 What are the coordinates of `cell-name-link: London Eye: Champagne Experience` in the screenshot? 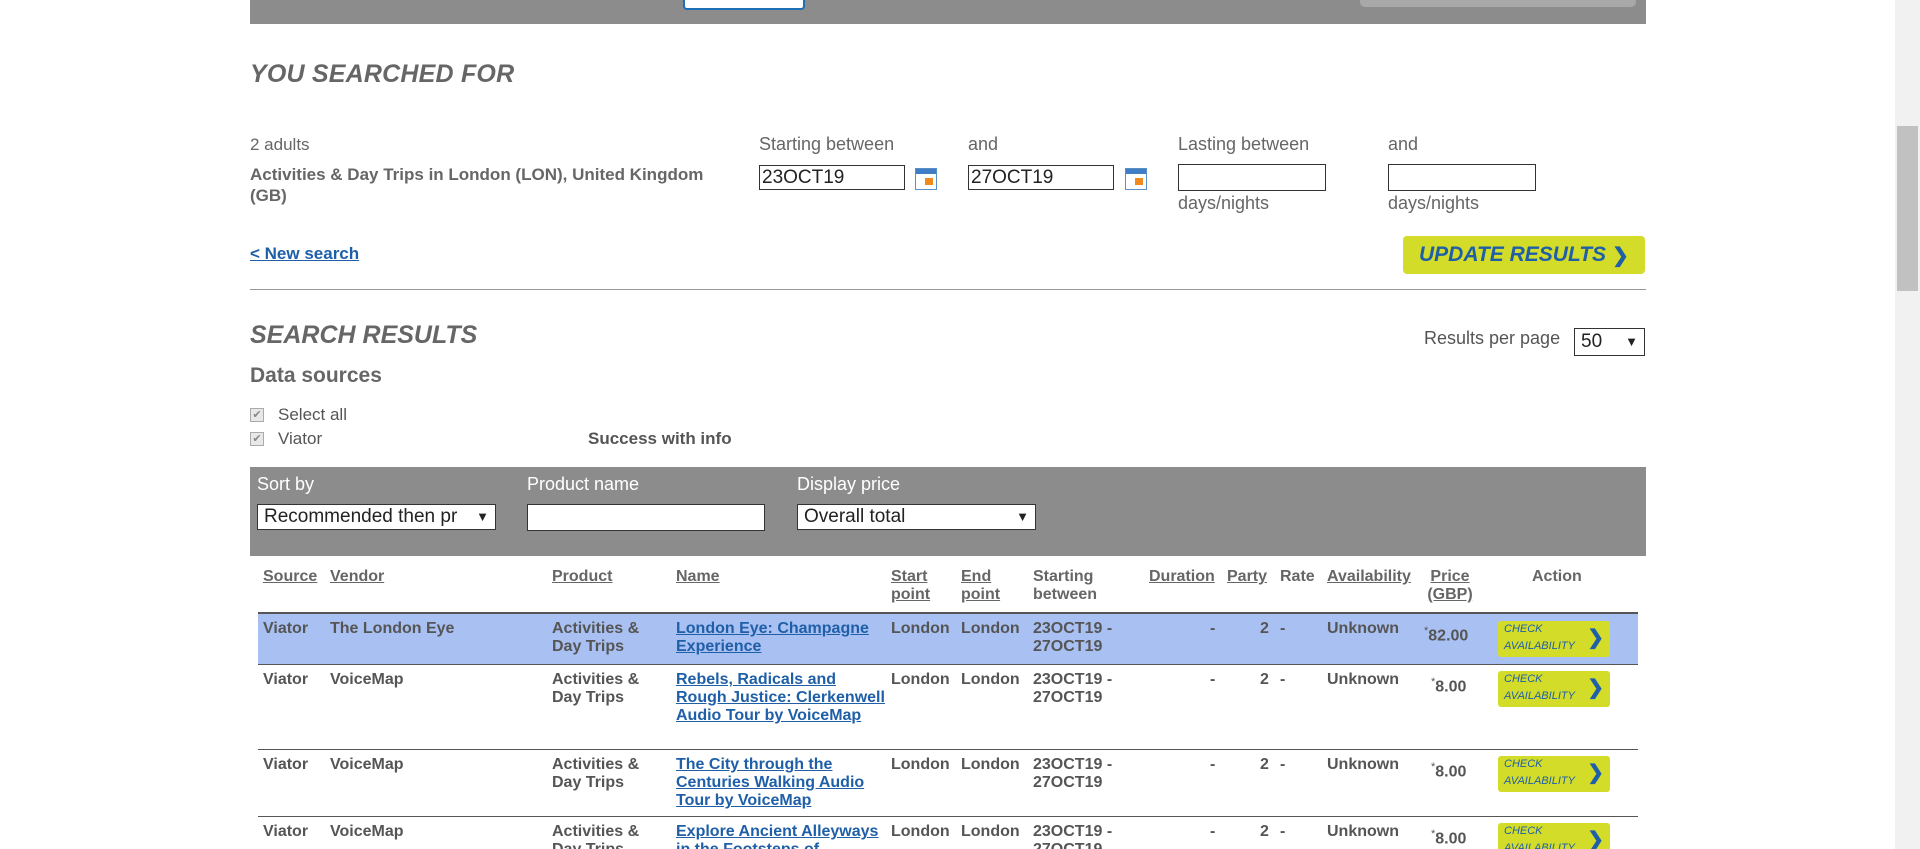 It's located at (781, 638).